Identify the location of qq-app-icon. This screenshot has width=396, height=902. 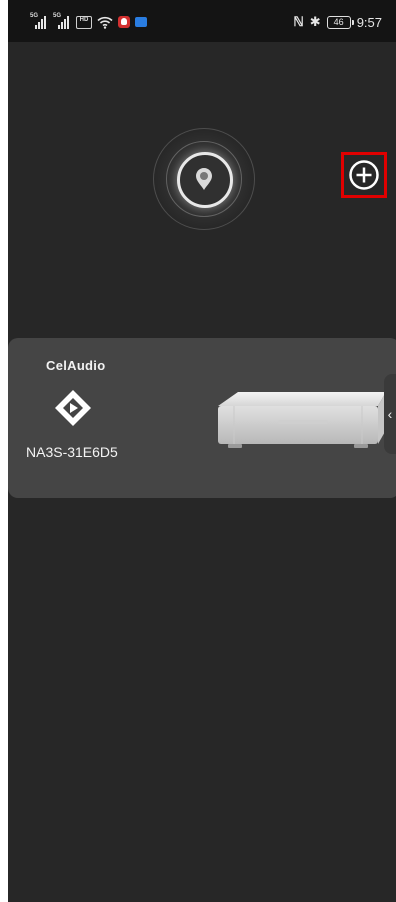
(124, 22).